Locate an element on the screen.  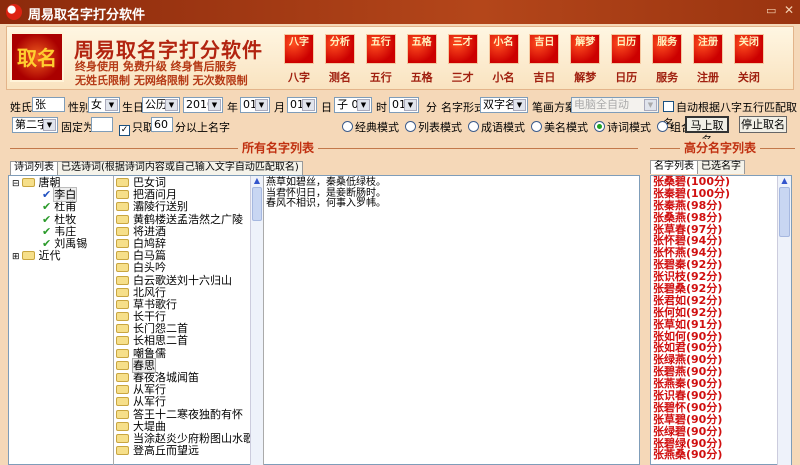
toolbar-button-0: 八字 八字 is located at coordinates (299, 59).